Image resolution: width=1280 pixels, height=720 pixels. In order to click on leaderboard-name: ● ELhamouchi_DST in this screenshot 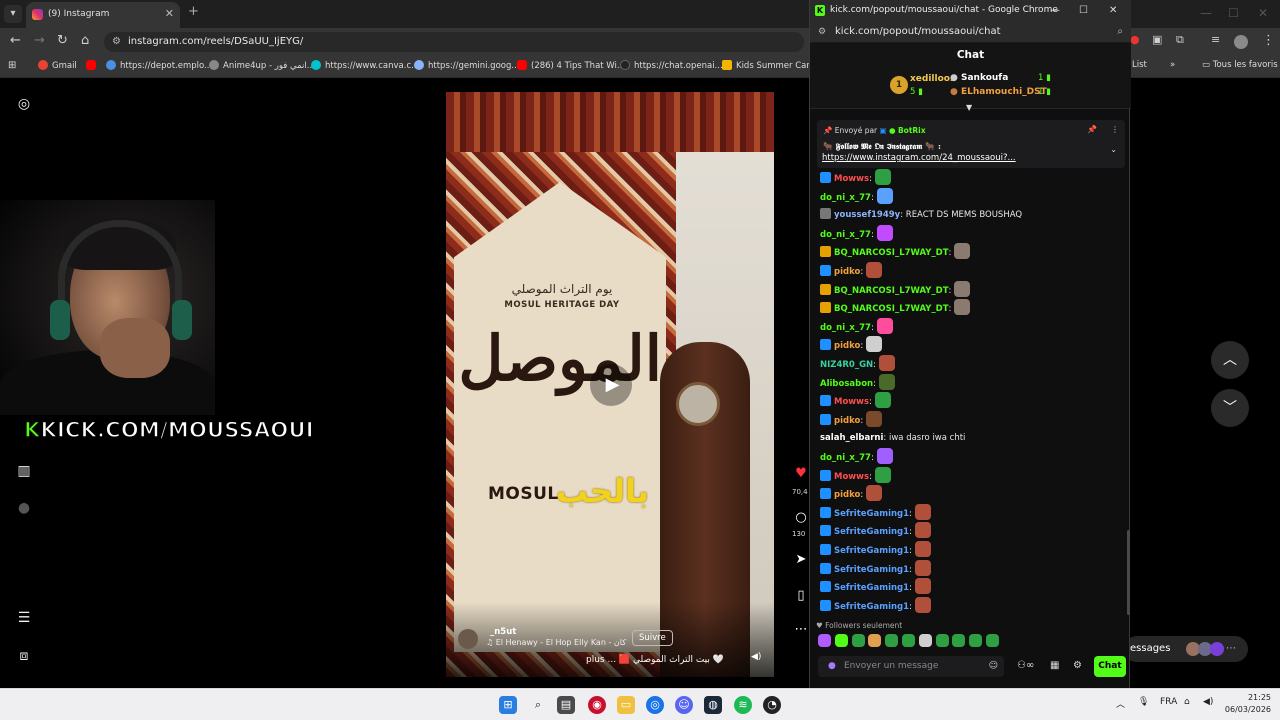, I will do `click(998, 92)`.